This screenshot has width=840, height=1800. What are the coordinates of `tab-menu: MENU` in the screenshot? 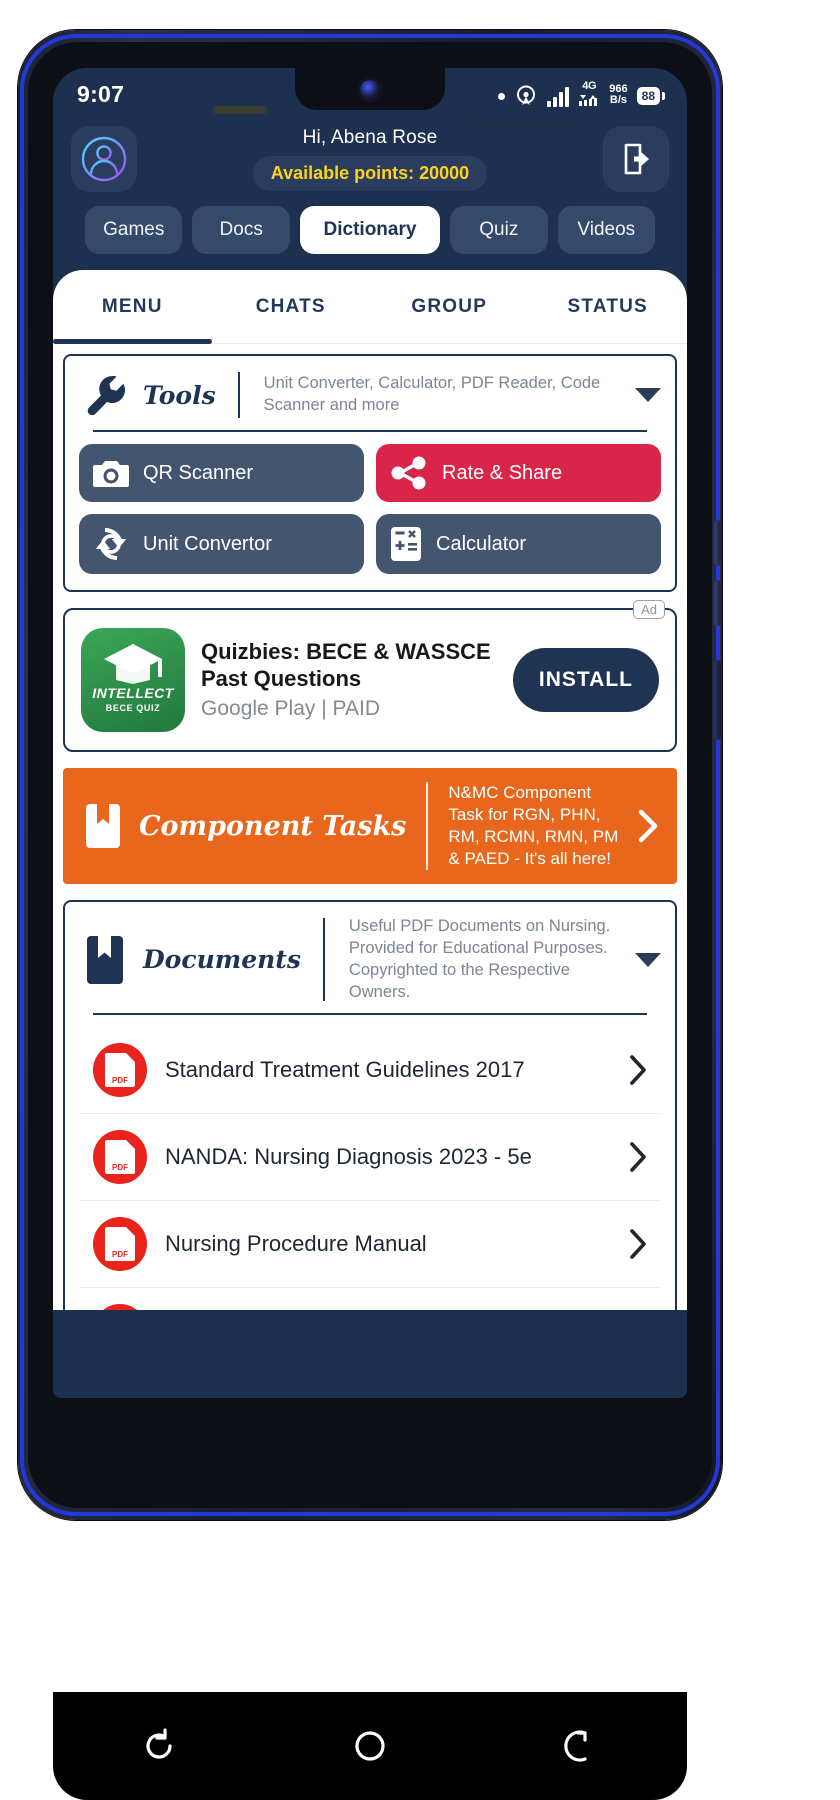 It's located at (132, 307).